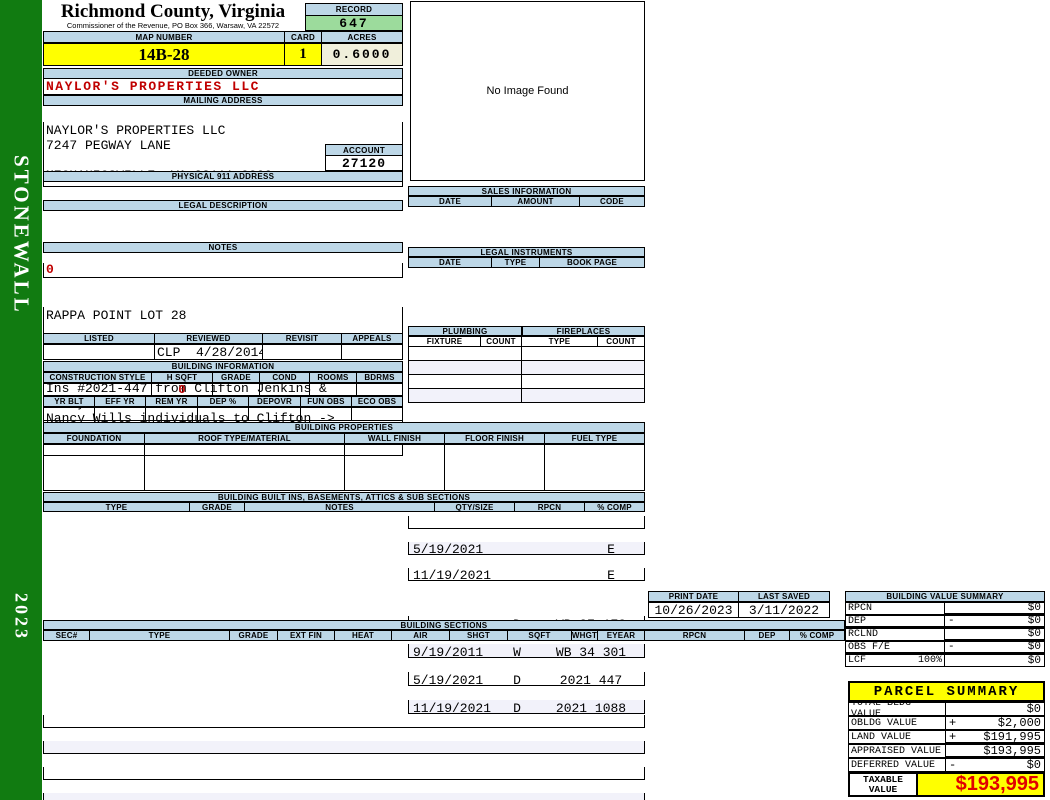  Describe the element at coordinates (66, 635) in the screenshot. I see `bs-sec-header: SEC#` at that location.